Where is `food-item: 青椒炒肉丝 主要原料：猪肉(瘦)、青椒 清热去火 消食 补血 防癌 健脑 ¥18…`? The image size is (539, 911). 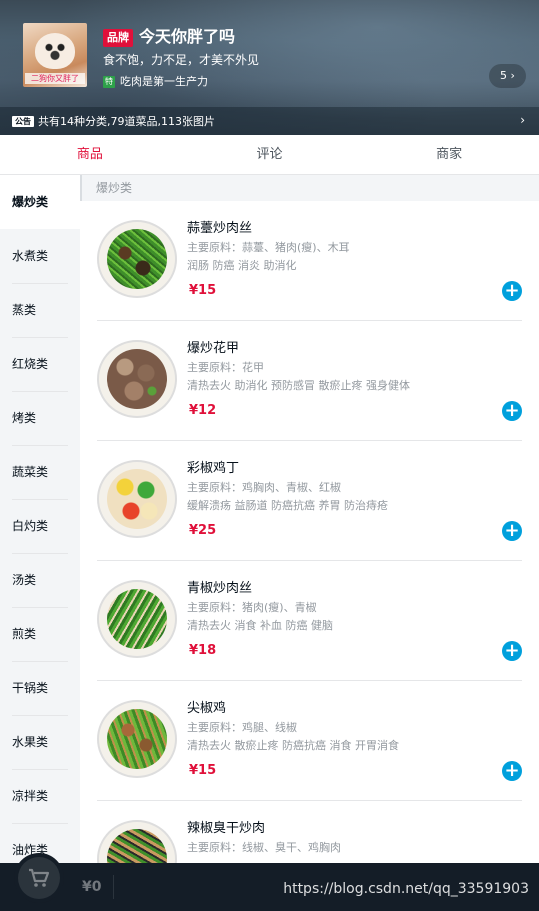 food-item: 青椒炒肉丝 主要原料：猪肉(瘦)、青椒 清热去火 消食 补血 防癌 健脑 ¥18… is located at coordinates (309, 621).